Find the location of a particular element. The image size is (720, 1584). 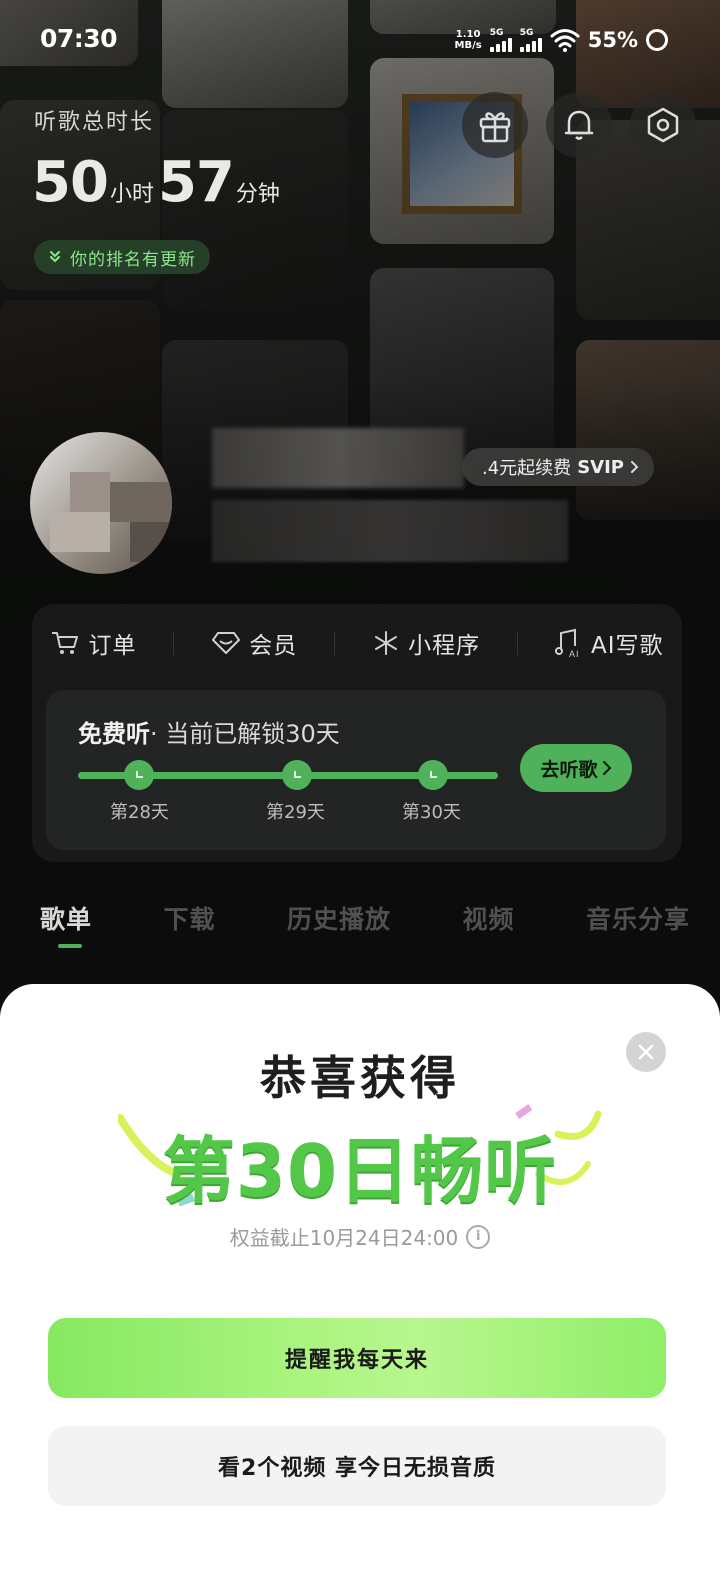

header-actions is located at coordinates (579, 125).